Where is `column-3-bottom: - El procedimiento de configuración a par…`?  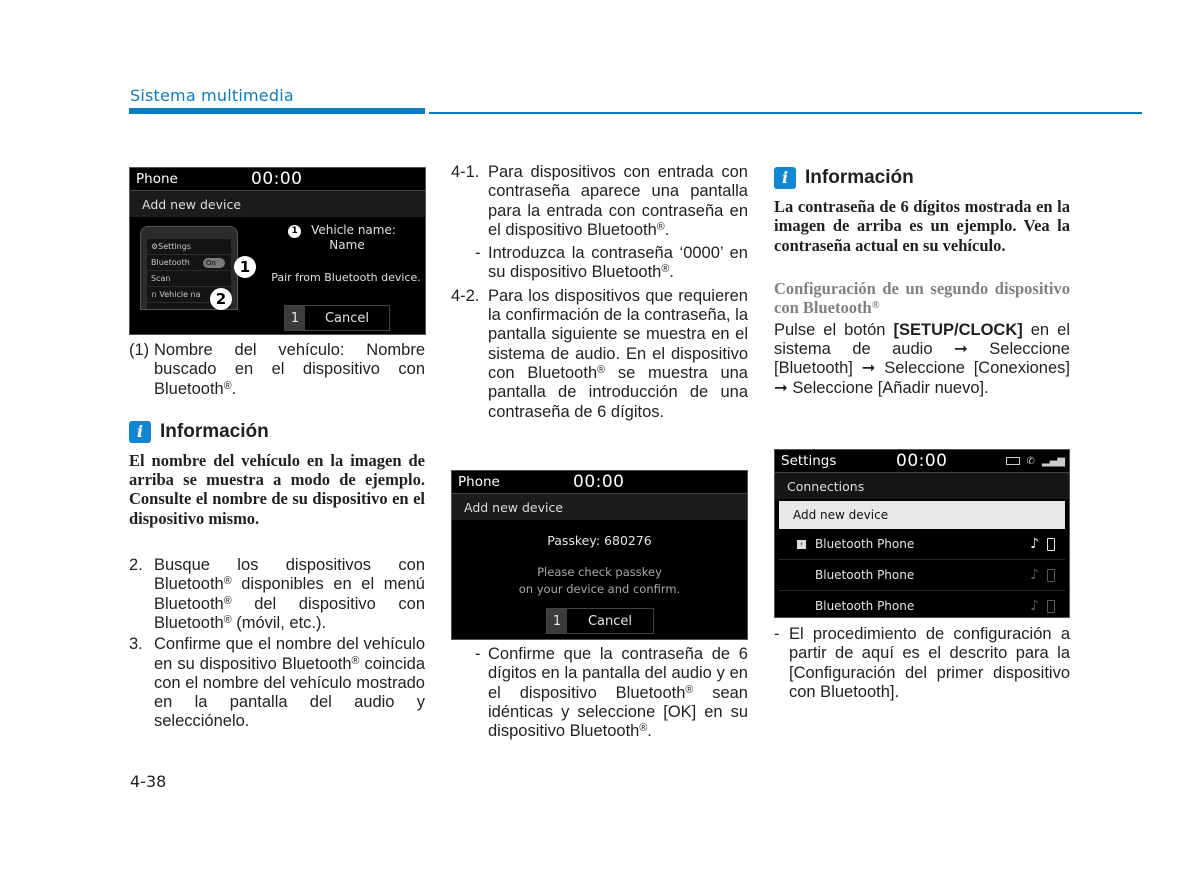 column-3-bottom: - El procedimiento de configuración a par… is located at coordinates (922, 663).